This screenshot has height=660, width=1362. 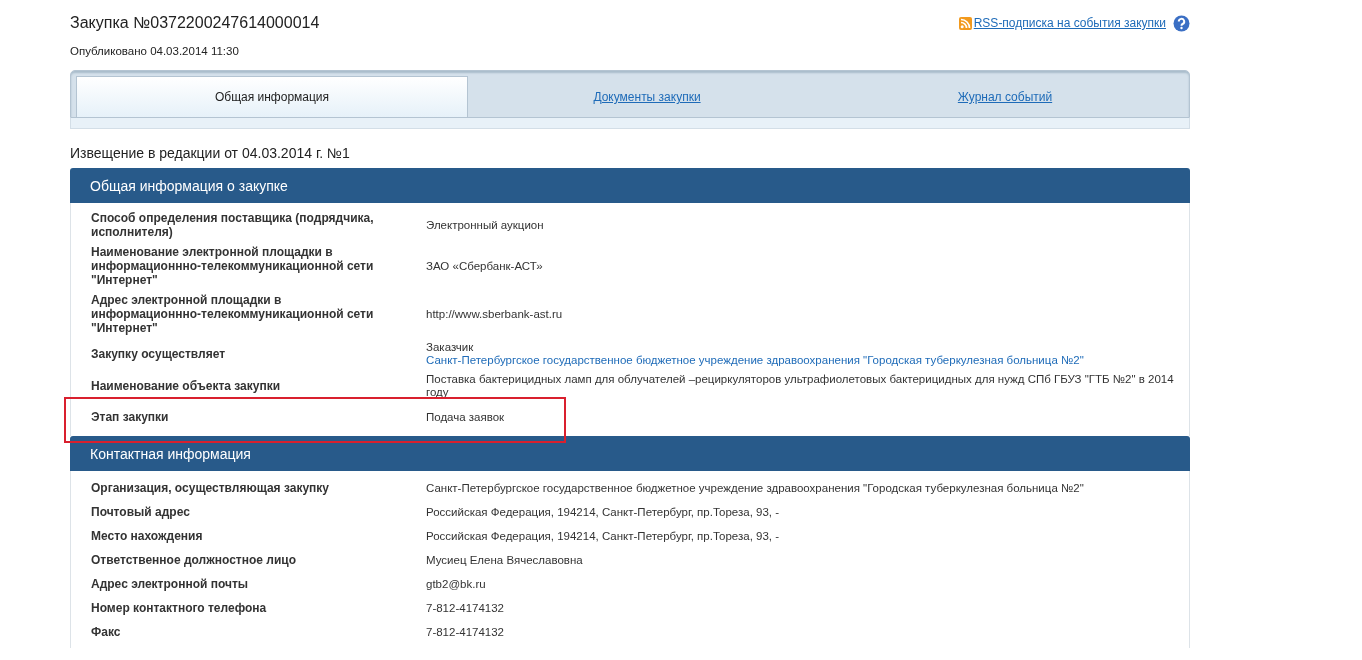 I want to click on field-label: Закупку осуществляет, so click(x=158, y=354).